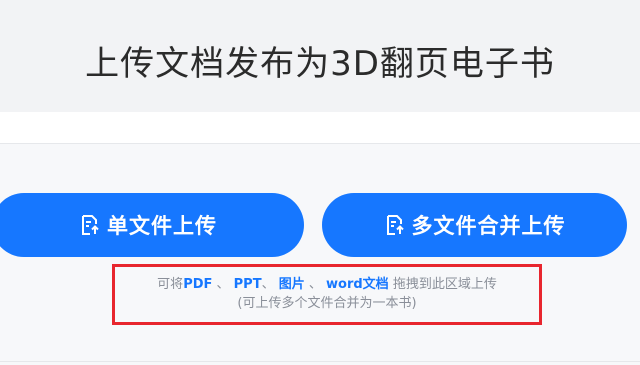 The width and height of the screenshot is (640, 365). I want to click on drop-zone-instructions: 可将PDF 、 PPT、 图片 、 word文档 拖拽到此区域上传, so click(327, 285).